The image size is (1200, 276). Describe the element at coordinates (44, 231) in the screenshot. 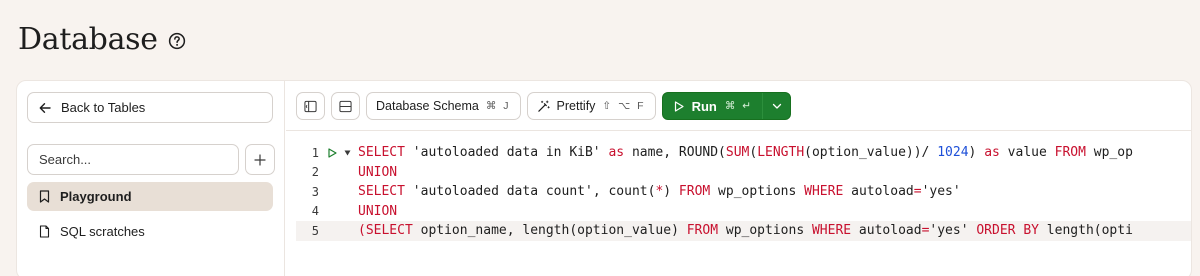

I see `file-icon` at that location.